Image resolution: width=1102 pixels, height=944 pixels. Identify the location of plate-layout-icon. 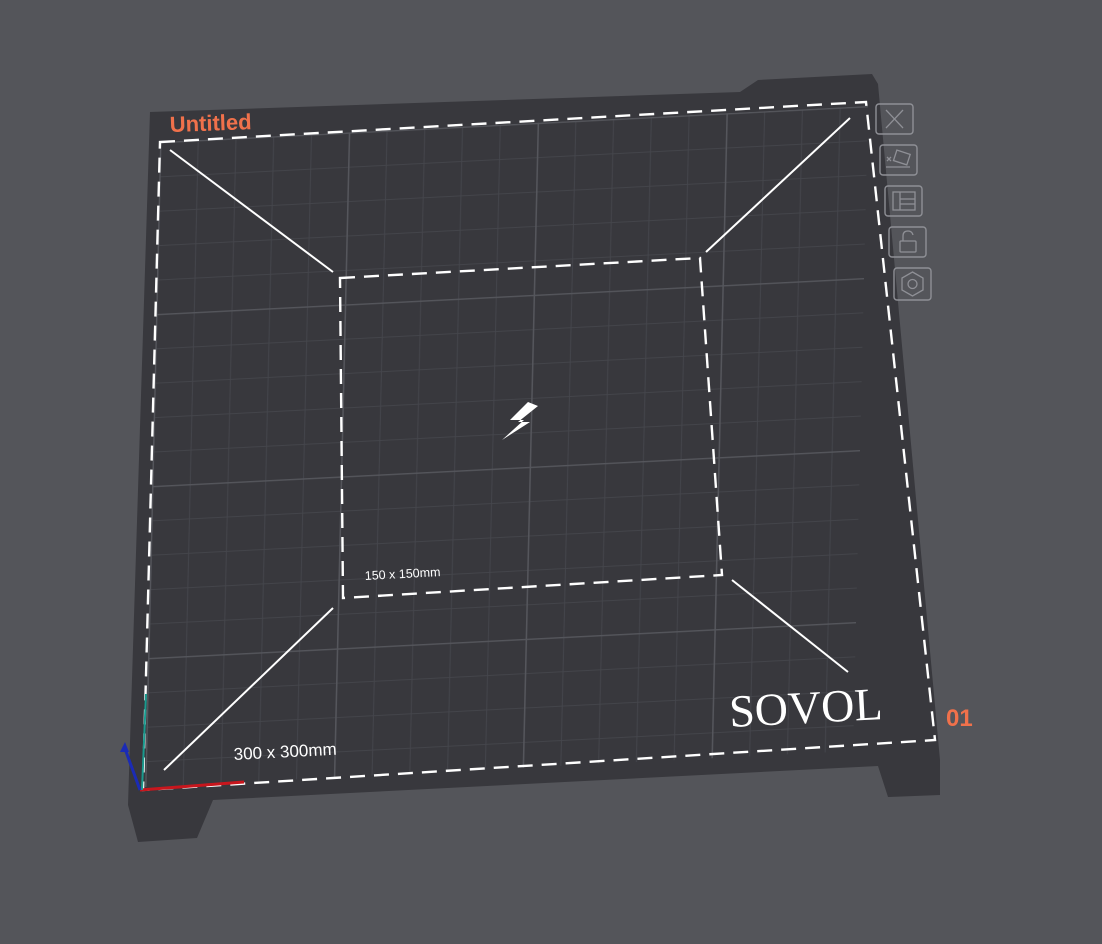
(904, 201).